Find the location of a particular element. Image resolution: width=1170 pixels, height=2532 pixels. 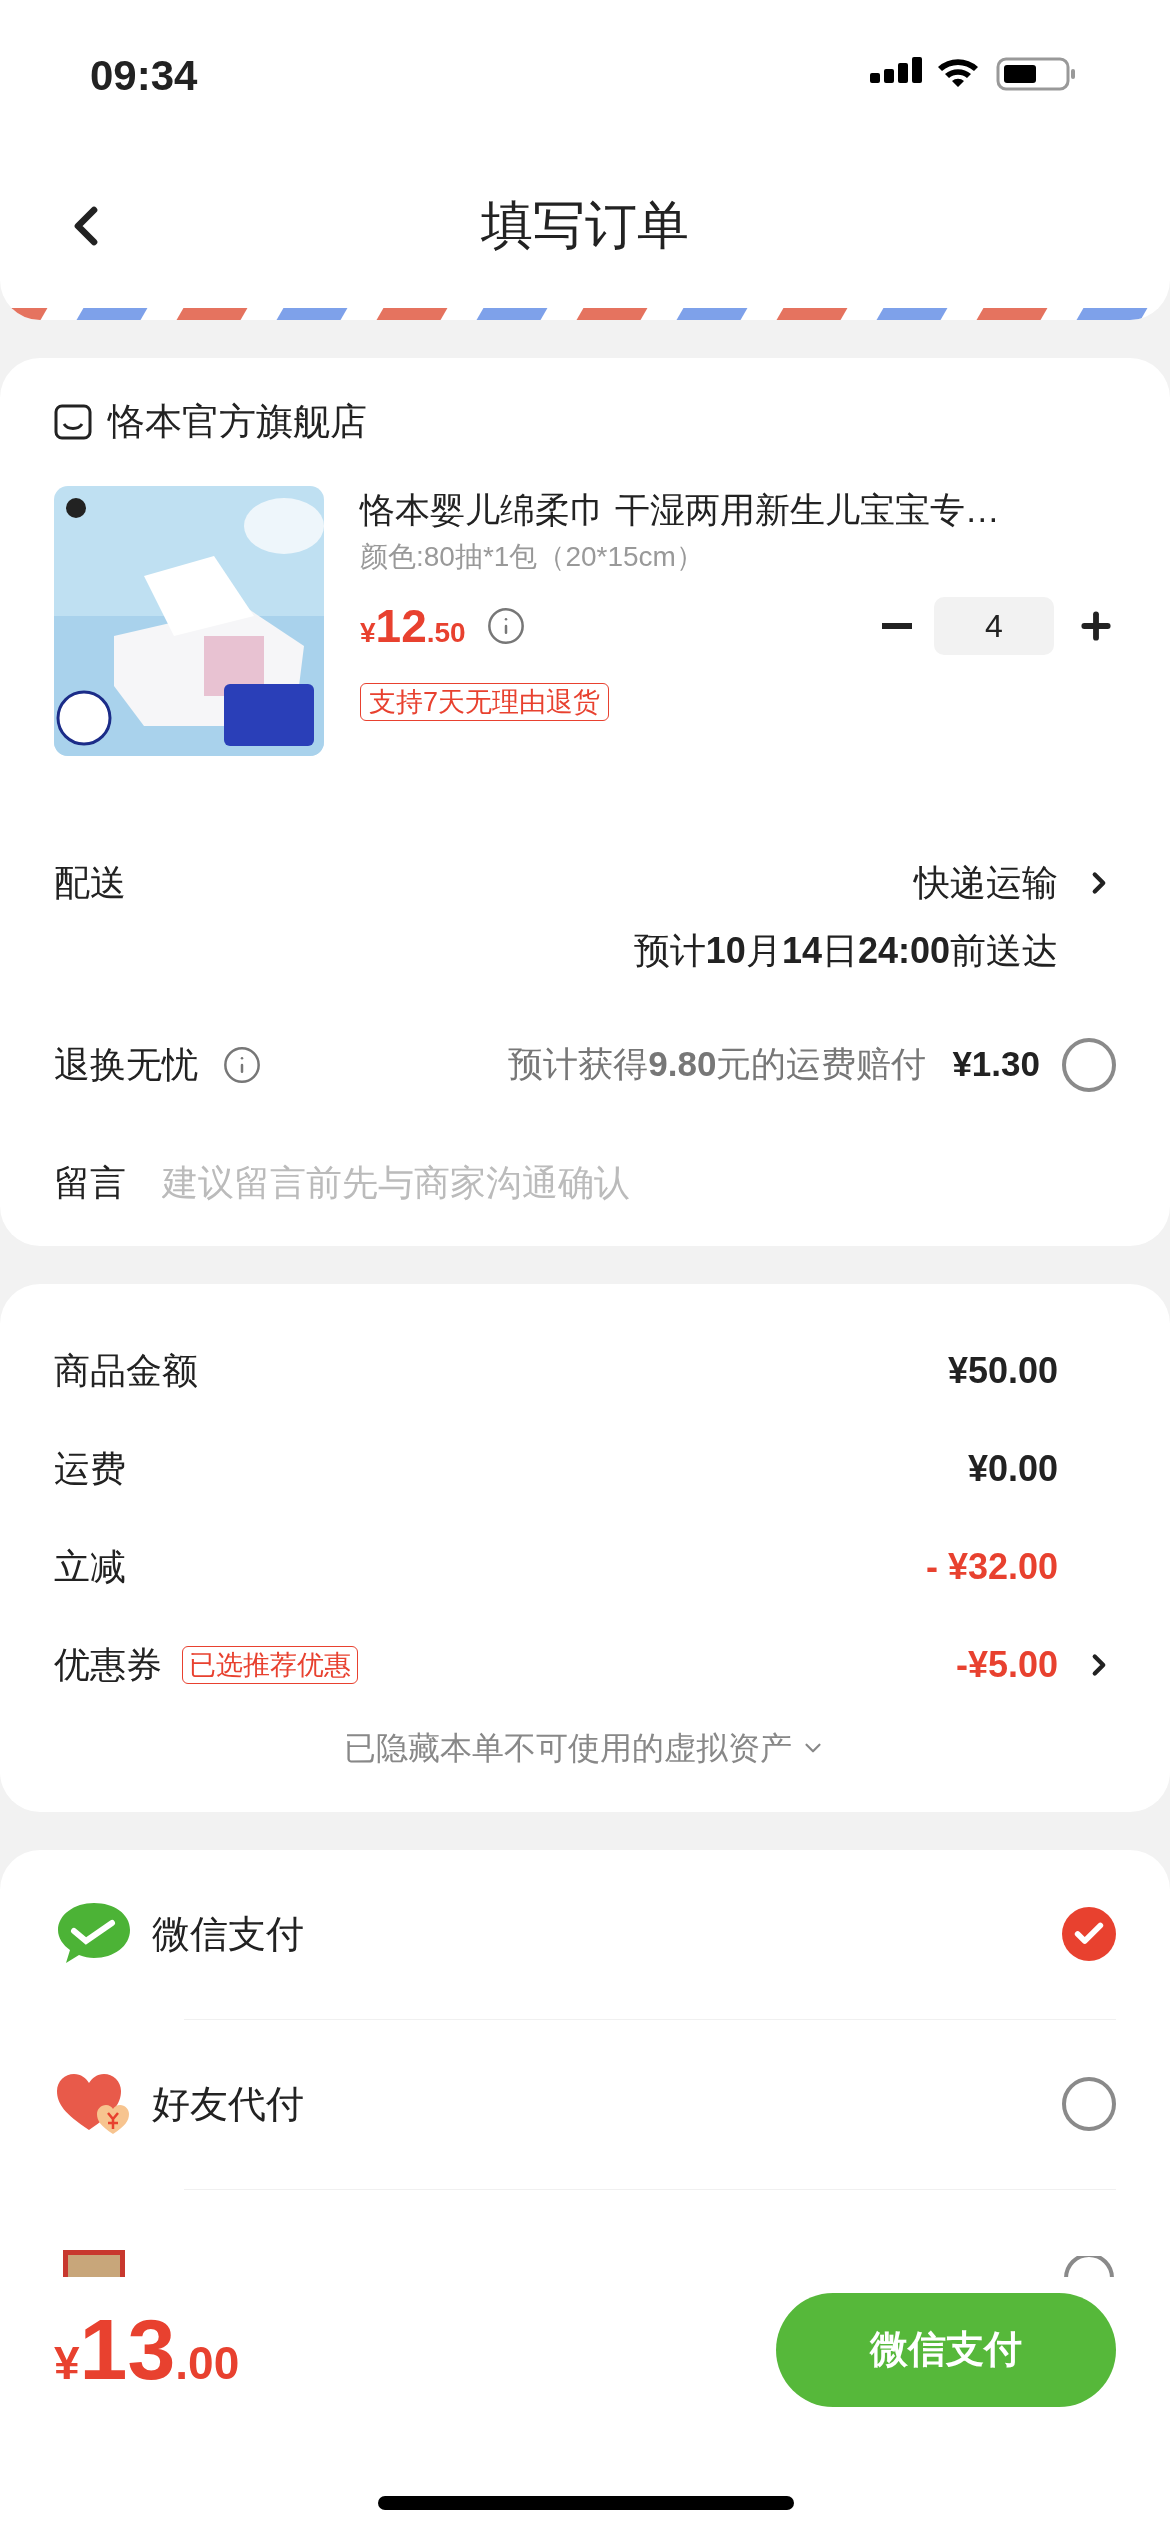

hidden-assets-note: 已隐藏本单不可使用的虚拟资产 is located at coordinates (568, 1747).